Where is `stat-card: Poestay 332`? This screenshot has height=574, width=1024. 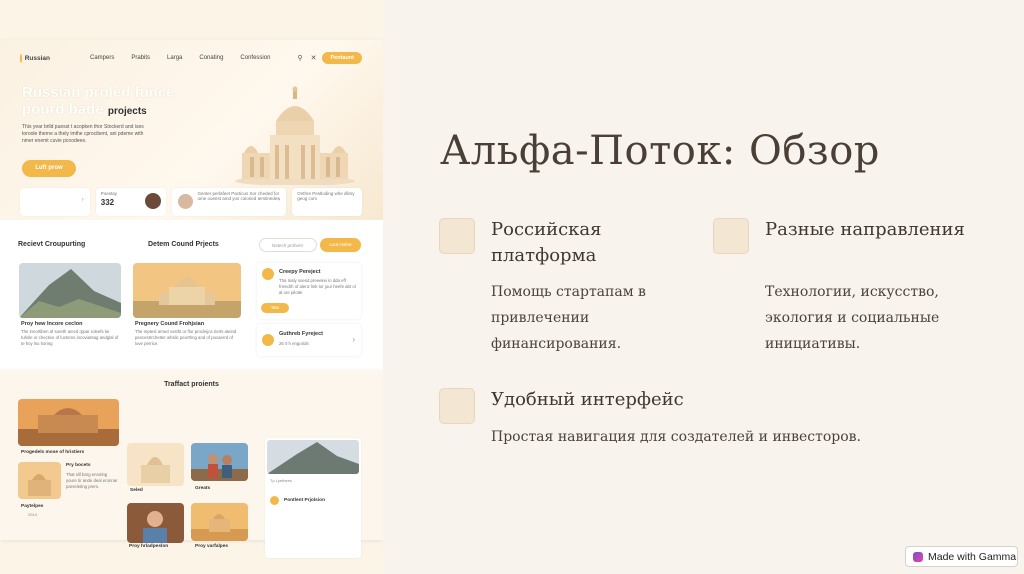 stat-card: Poestay 332 is located at coordinates (130, 202).